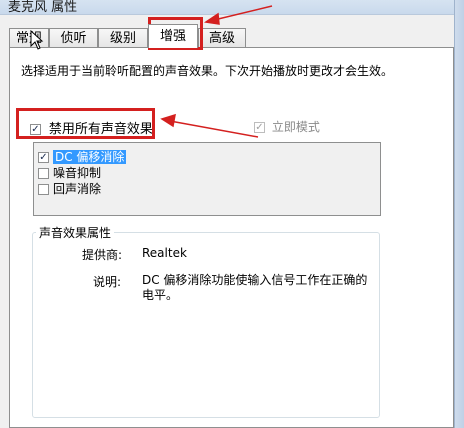  What do you see at coordinates (388, 396) in the screenshot?
I see `watermark-logo` at bounding box center [388, 396].